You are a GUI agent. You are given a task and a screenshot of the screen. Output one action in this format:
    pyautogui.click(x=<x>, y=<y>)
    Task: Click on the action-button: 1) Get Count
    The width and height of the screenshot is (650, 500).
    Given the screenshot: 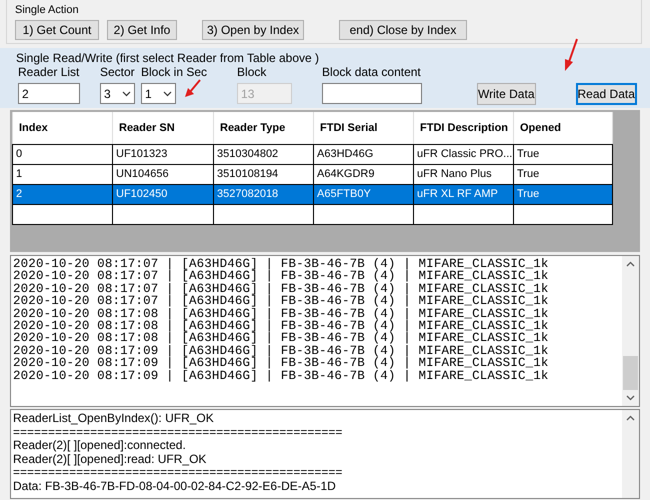 What is the action you would take?
    pyautogui.click(x=57, y=30)
    